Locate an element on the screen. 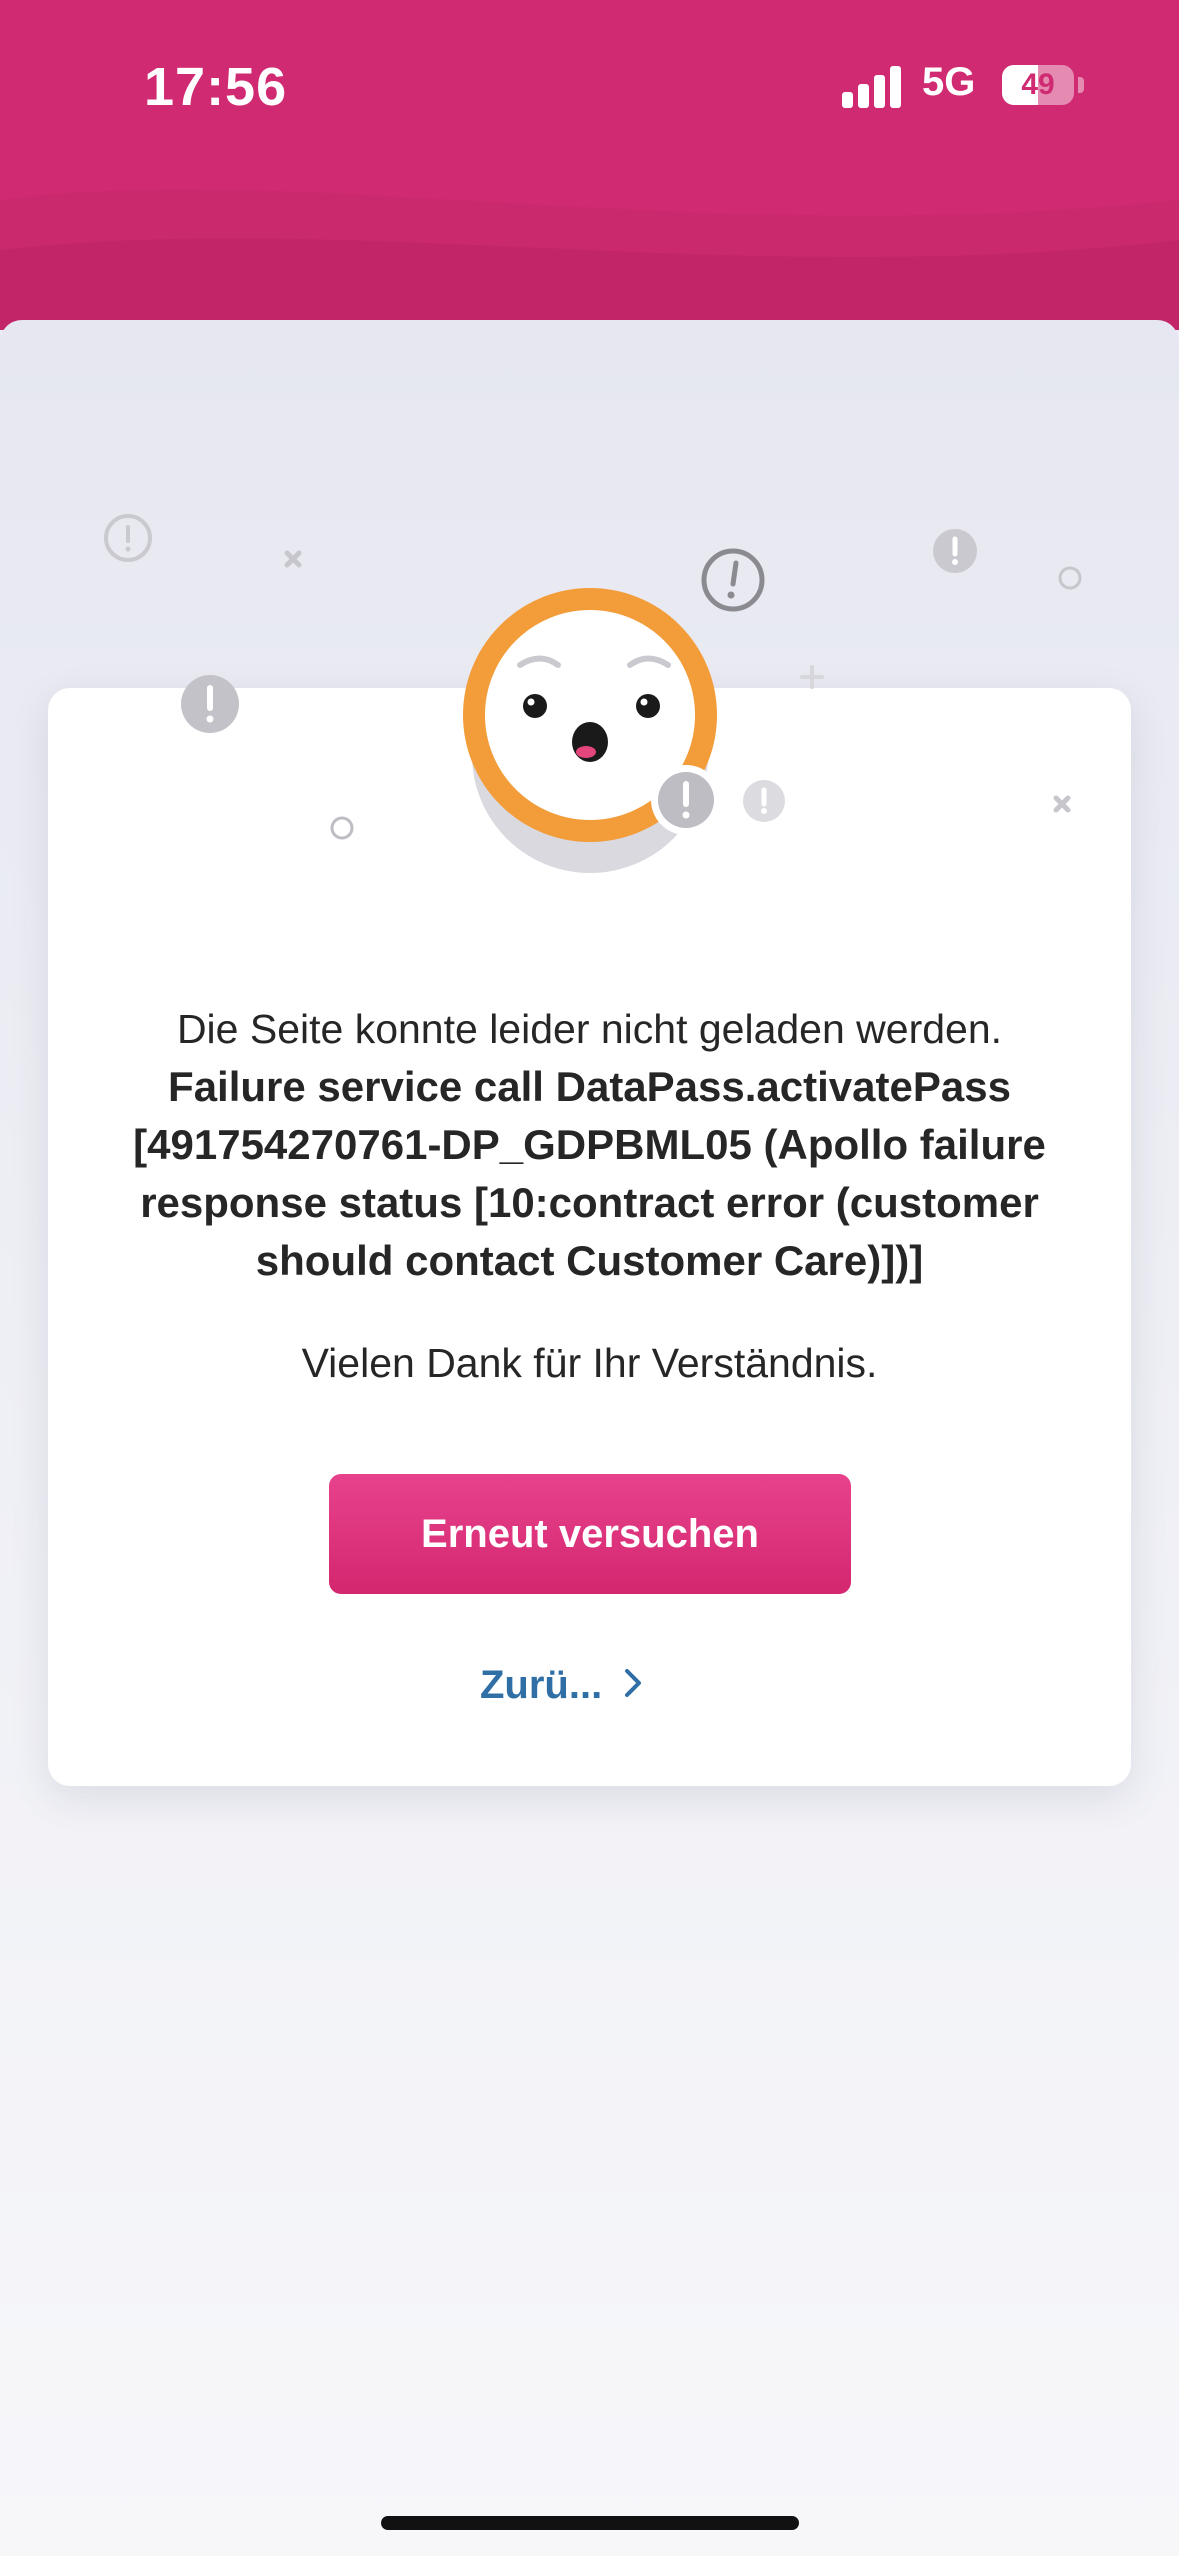 This screenshot has width=1179, height=2556. error-thanks: Vielen Dank für Ihr Verständnis. is located at coordinates (589, 1363).